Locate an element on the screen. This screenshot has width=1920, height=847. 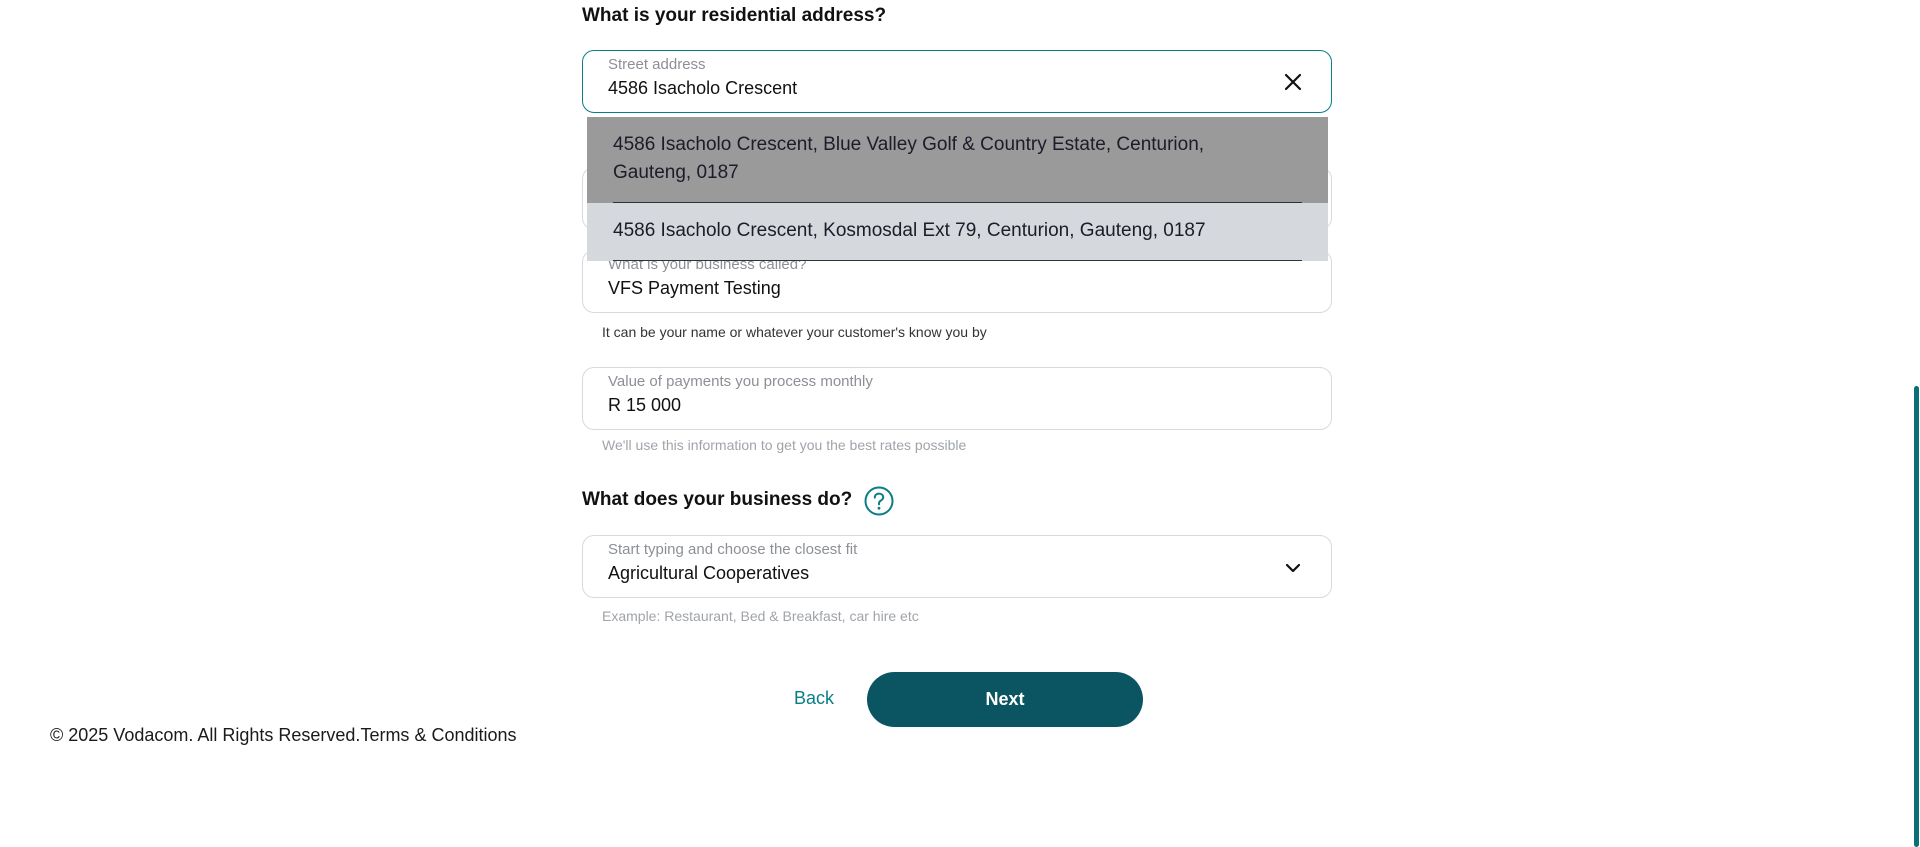
back-button: Back is located at coordinates (814, 698).